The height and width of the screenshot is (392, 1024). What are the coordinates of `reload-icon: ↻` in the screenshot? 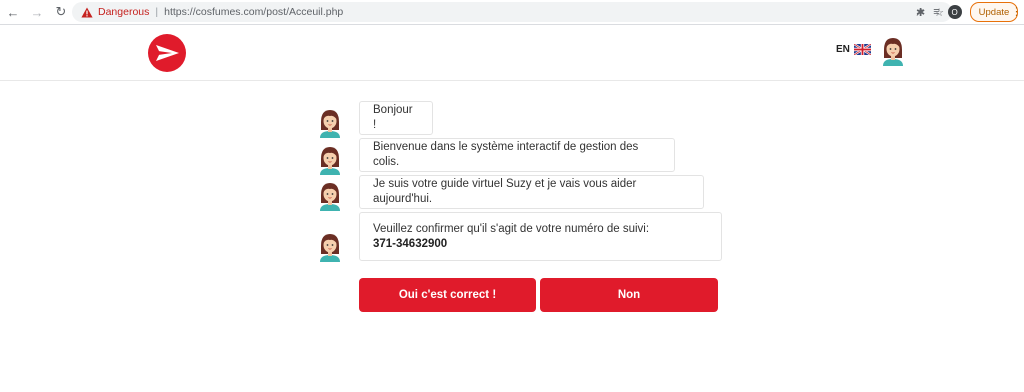 It's located at (61, 12).